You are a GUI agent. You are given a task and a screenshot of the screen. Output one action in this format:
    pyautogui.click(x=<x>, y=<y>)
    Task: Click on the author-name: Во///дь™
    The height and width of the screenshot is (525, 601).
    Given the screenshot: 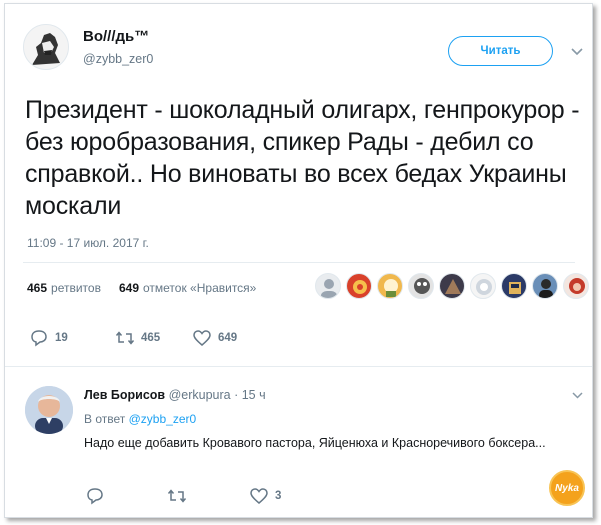 What is the action you would take?
    pyautogui.click(x=116, y=36)
    